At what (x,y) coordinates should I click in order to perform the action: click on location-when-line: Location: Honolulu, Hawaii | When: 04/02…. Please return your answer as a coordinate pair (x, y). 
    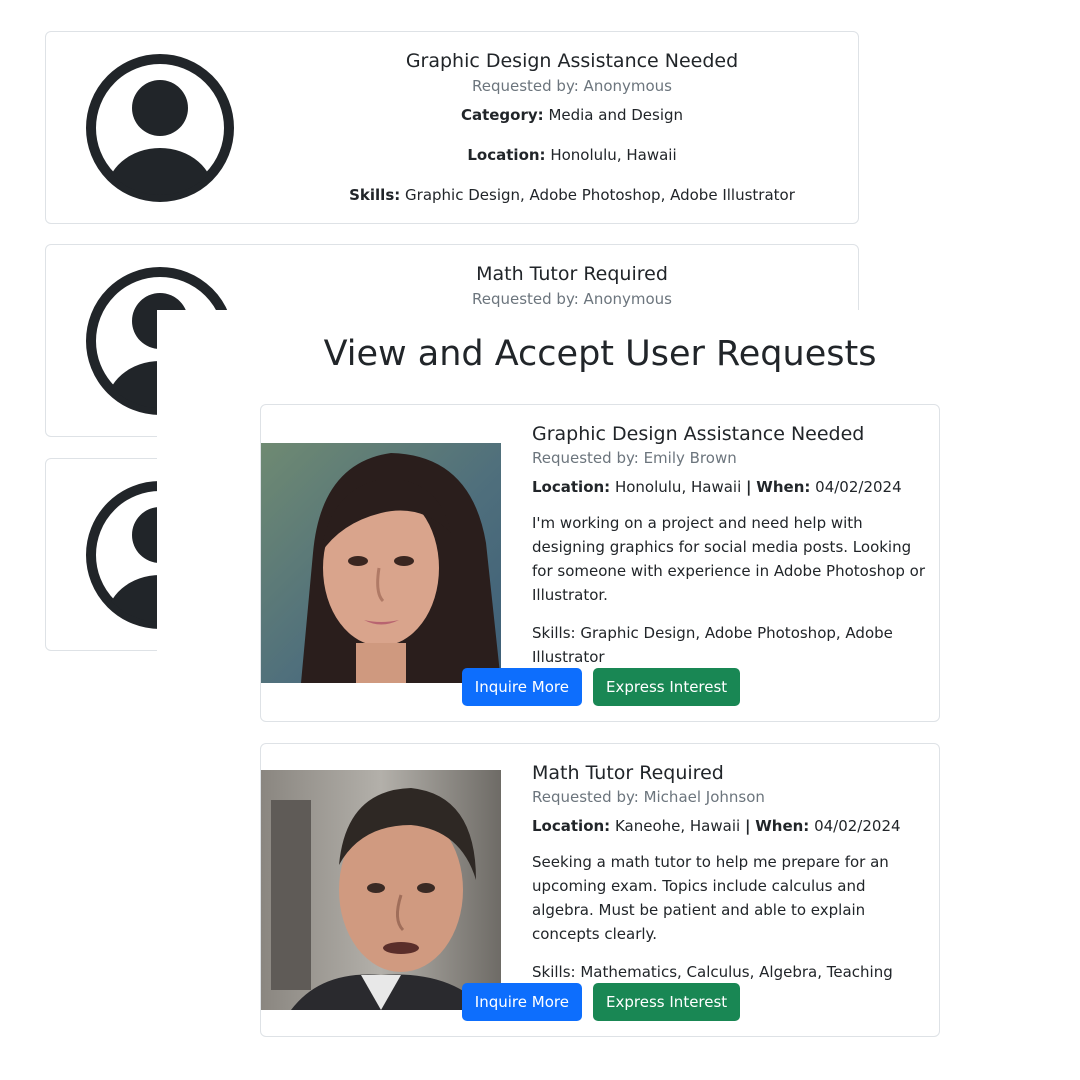
    Looking at the image, I should click on (731, 487).